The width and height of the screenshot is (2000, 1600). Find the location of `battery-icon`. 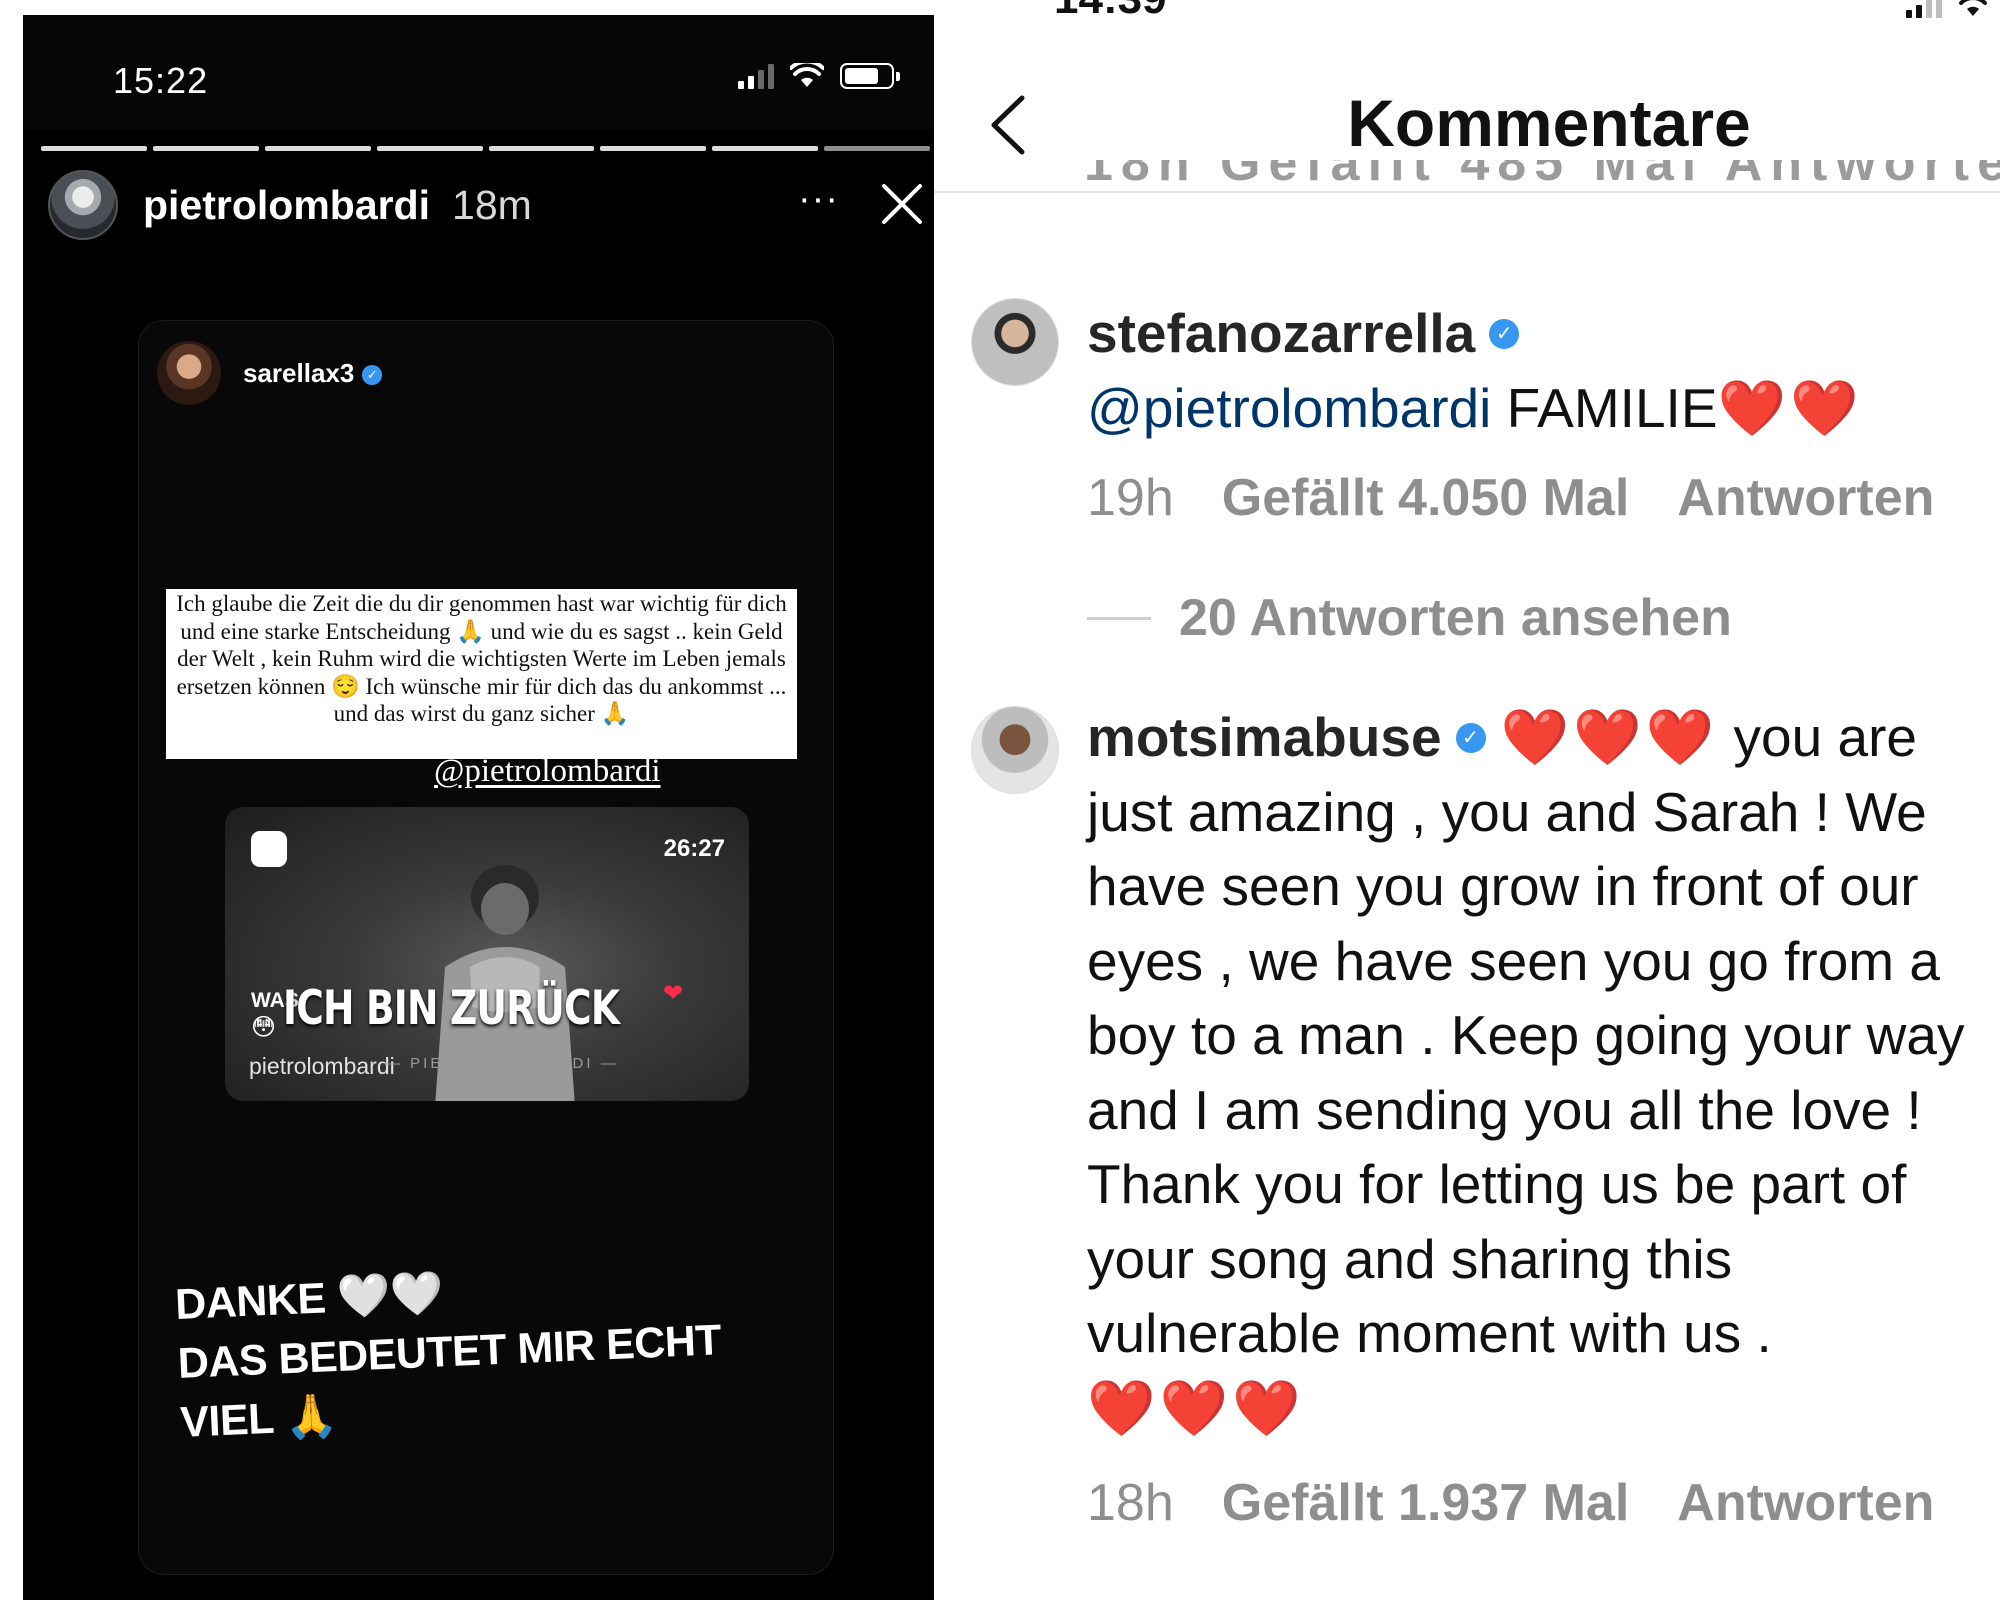

battery-icon is located at coordinates (870, 76).